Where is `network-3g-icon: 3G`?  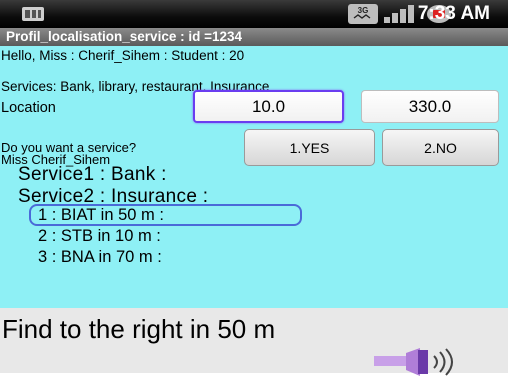
network-3g-icon: 3G is located at coordinates (363, 14).